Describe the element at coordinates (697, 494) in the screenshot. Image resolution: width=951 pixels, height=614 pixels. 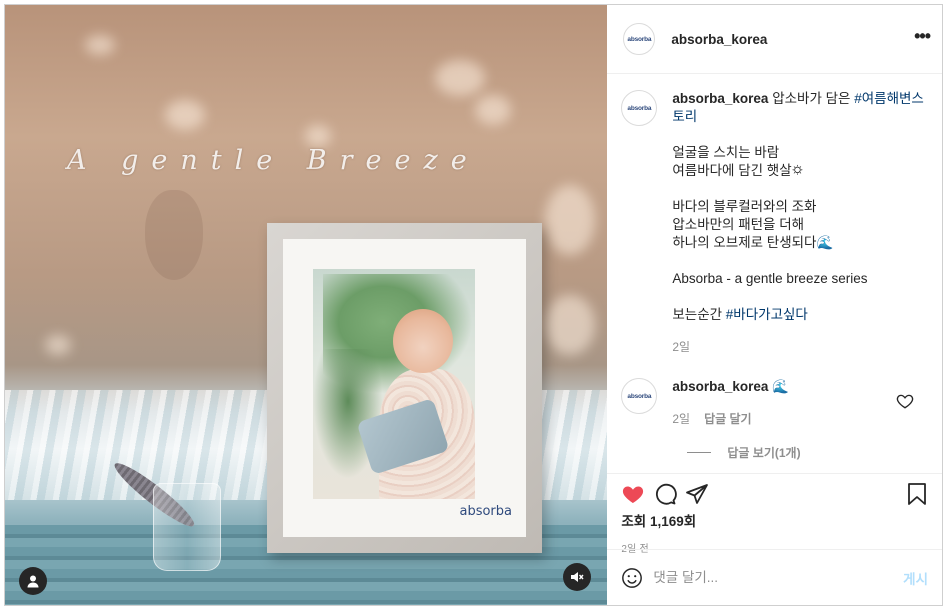
I see `share-icon` at that location.